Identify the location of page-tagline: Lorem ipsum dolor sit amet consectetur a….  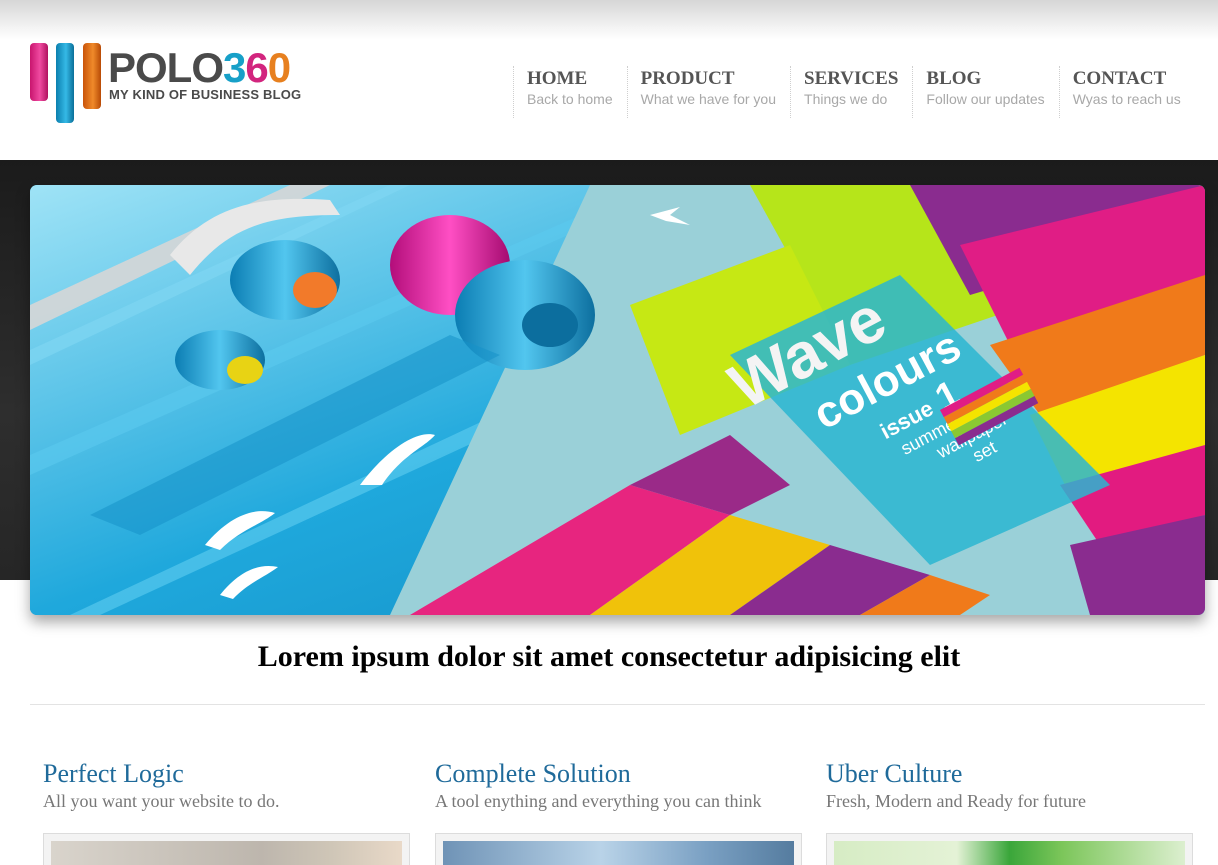
(609, 656).